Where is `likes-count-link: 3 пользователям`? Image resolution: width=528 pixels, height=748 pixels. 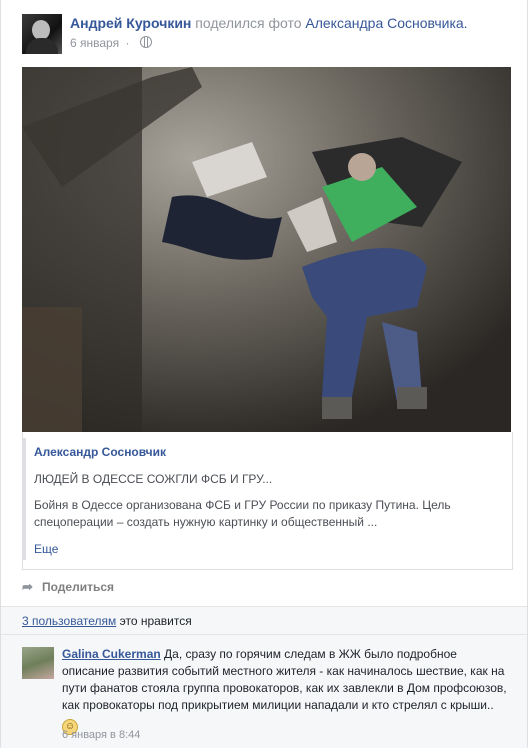 likes-count-link: 3 пользователям is located at coordinates (69, 621).